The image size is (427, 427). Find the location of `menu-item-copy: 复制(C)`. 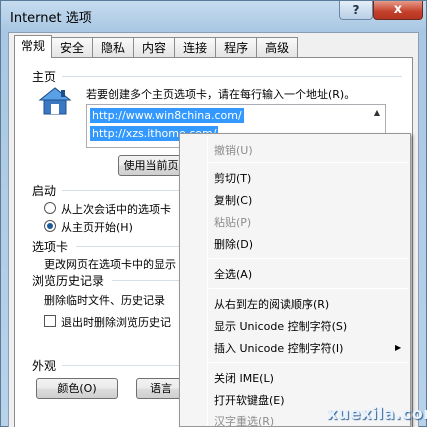

menu-item-copy: 复制(C) is located at coordinates (233, 200).